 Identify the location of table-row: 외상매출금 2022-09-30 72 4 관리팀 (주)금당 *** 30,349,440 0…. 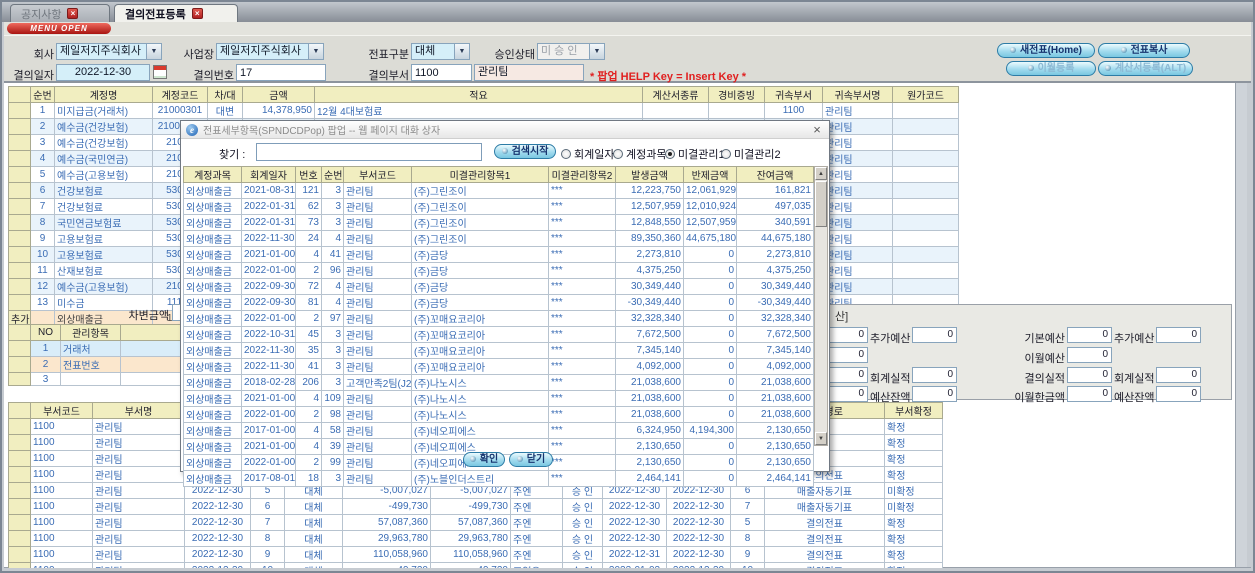
(498, 286).